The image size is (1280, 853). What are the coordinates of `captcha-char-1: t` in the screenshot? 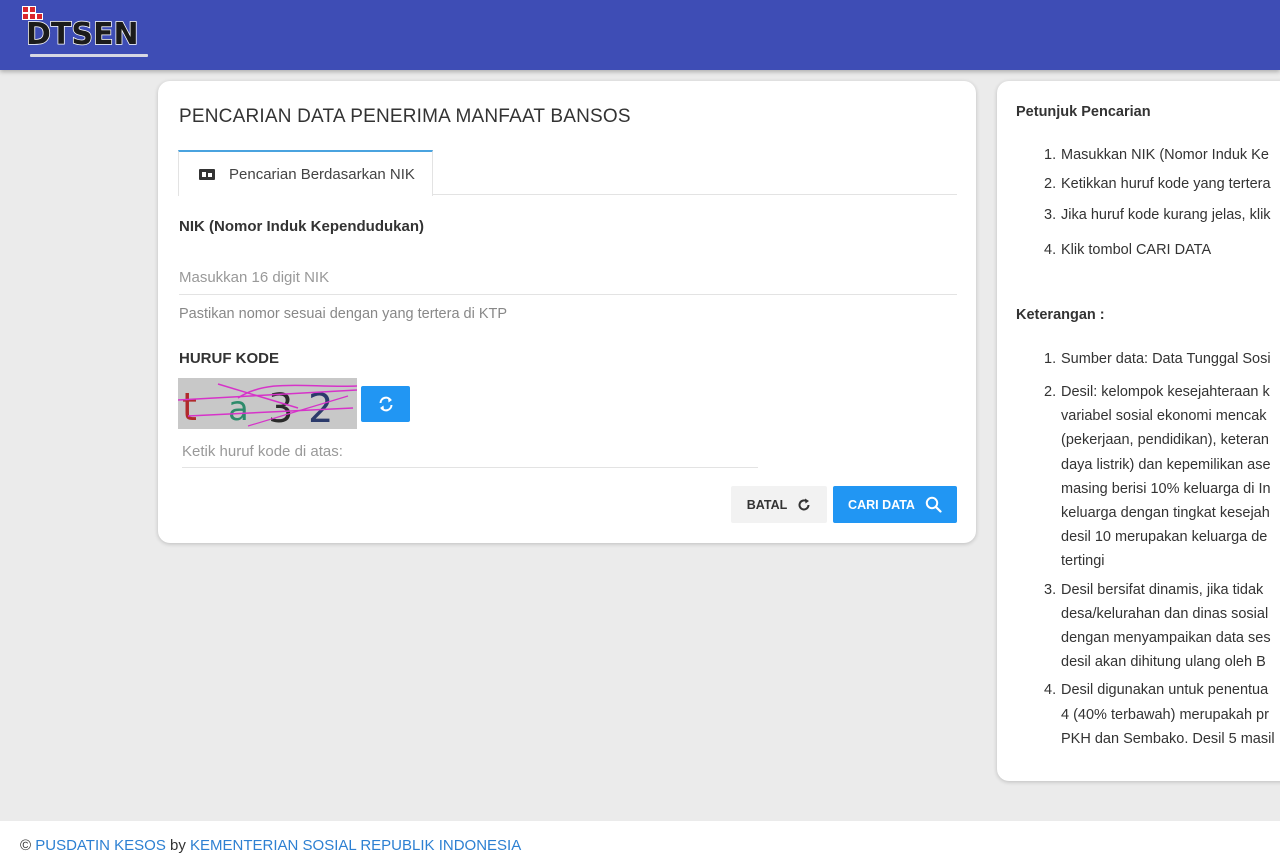 It's located at (189, 407).